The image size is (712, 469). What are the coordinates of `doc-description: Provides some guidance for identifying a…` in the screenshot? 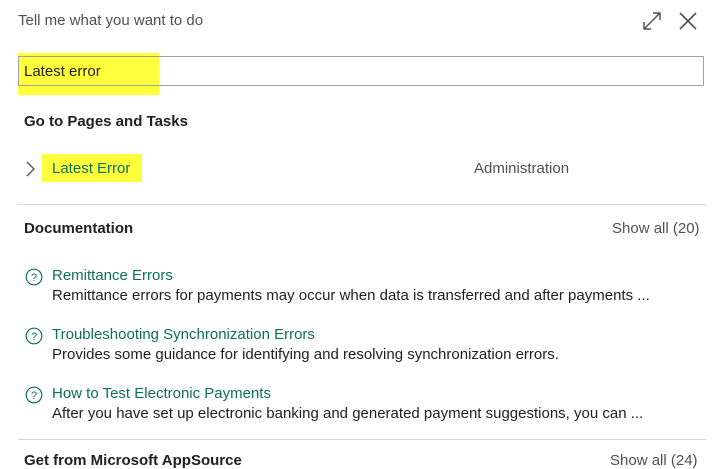 It's located at (305, 354).